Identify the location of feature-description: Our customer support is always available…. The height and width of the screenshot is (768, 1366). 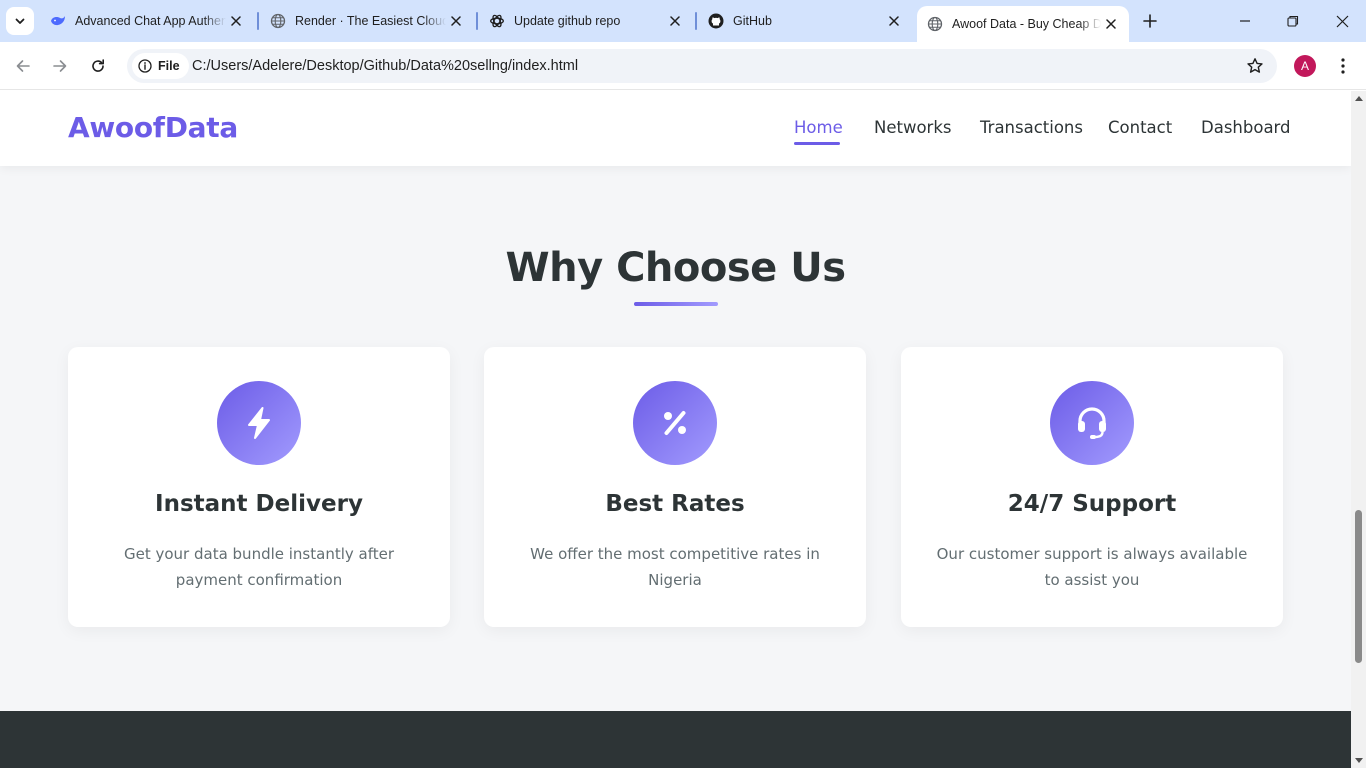
(1092, 567).